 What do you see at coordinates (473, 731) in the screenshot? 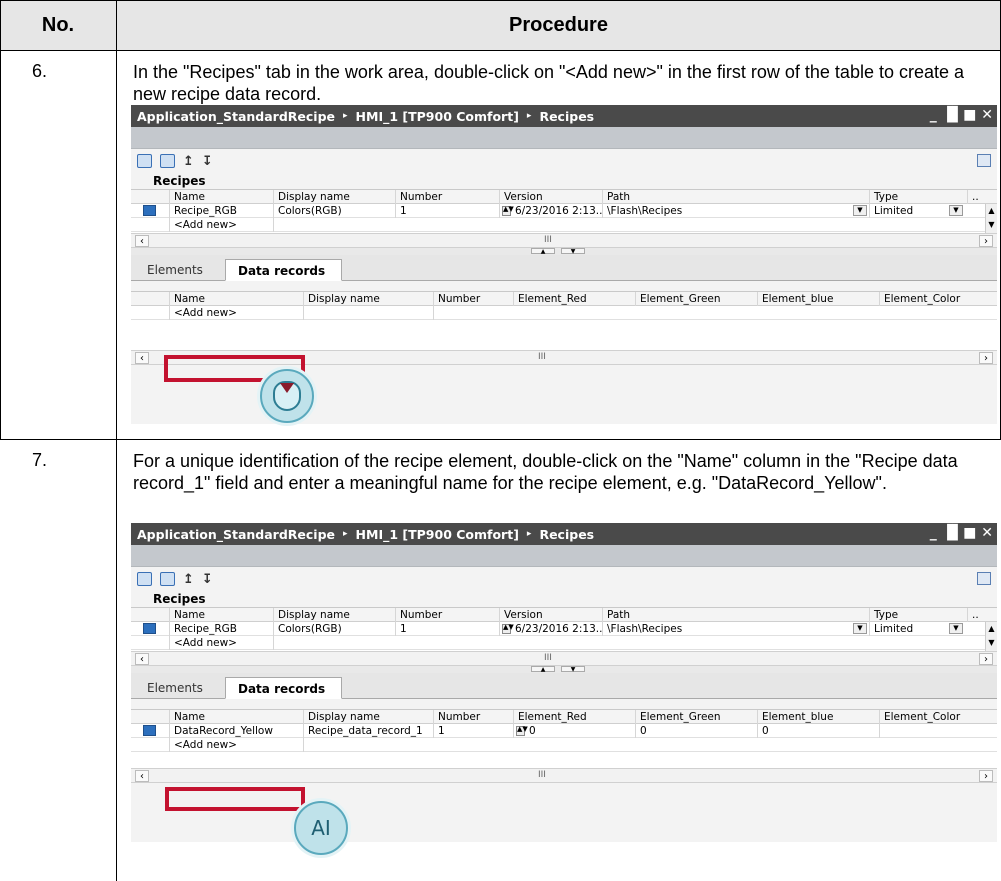
I see `record-number-cell: 1` at bounding box center [473, 731].